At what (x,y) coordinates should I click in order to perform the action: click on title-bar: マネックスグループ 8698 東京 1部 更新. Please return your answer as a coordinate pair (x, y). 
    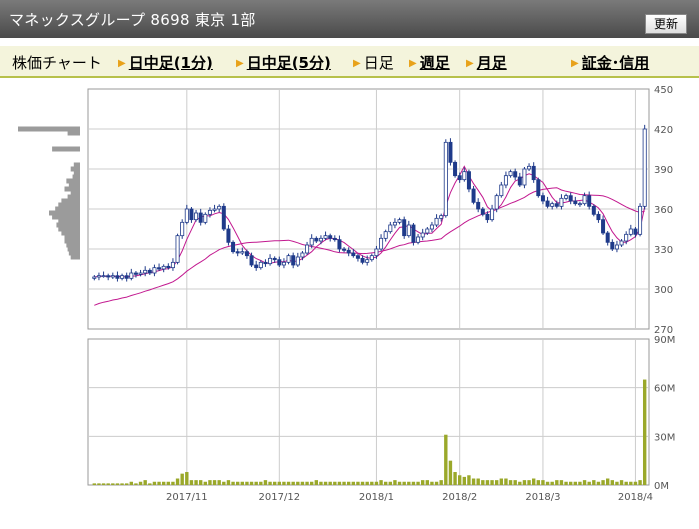
    Looking at the image, I should click on (349, 19).